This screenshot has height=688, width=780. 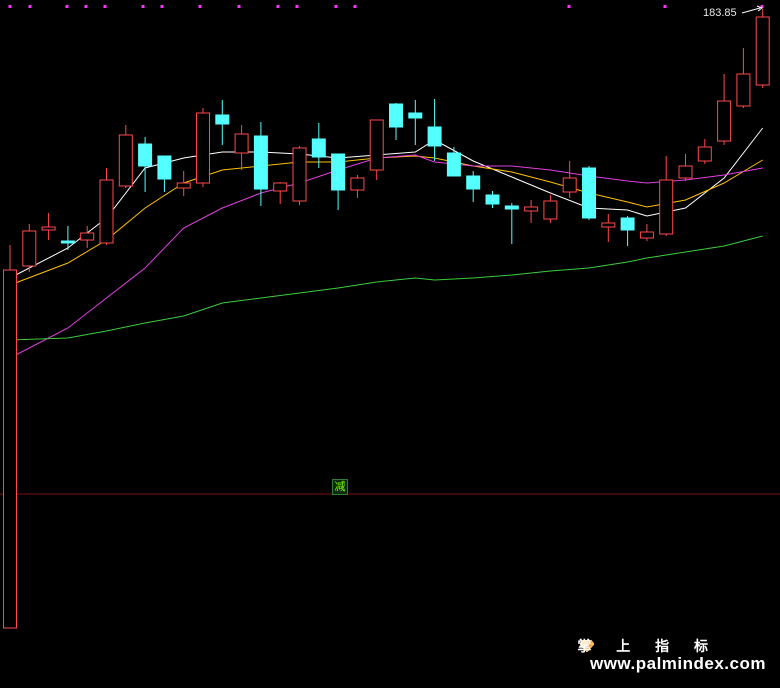 What do you see at coordinates (386, 288) in the screenshot?
I see `ma-long-line` at bounding box center [386, 288].